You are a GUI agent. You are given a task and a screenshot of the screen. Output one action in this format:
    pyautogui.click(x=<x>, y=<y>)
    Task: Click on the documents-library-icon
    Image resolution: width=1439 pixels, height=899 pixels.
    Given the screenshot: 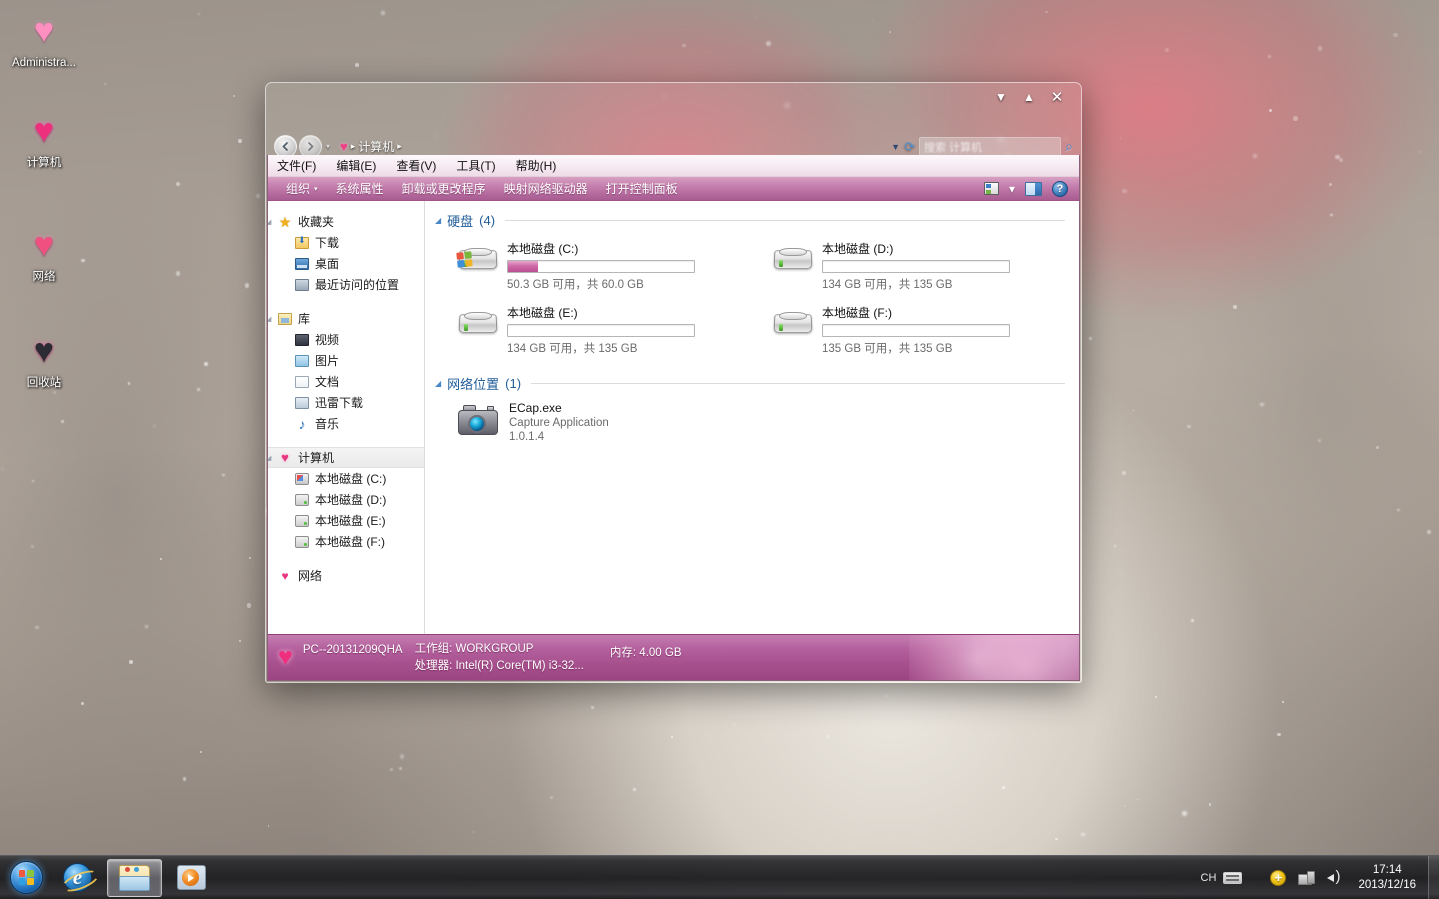 What is the action you would take?
    pyautogui.click(x=302, y=382)
    